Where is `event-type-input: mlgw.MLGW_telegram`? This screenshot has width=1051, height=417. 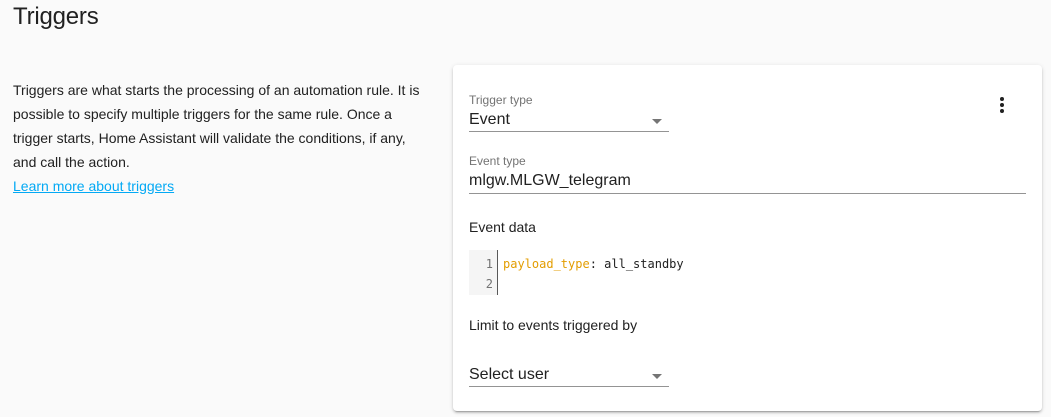
event-type-input: mlgw.MLGW_telegram is located at coordinates (550, 181).